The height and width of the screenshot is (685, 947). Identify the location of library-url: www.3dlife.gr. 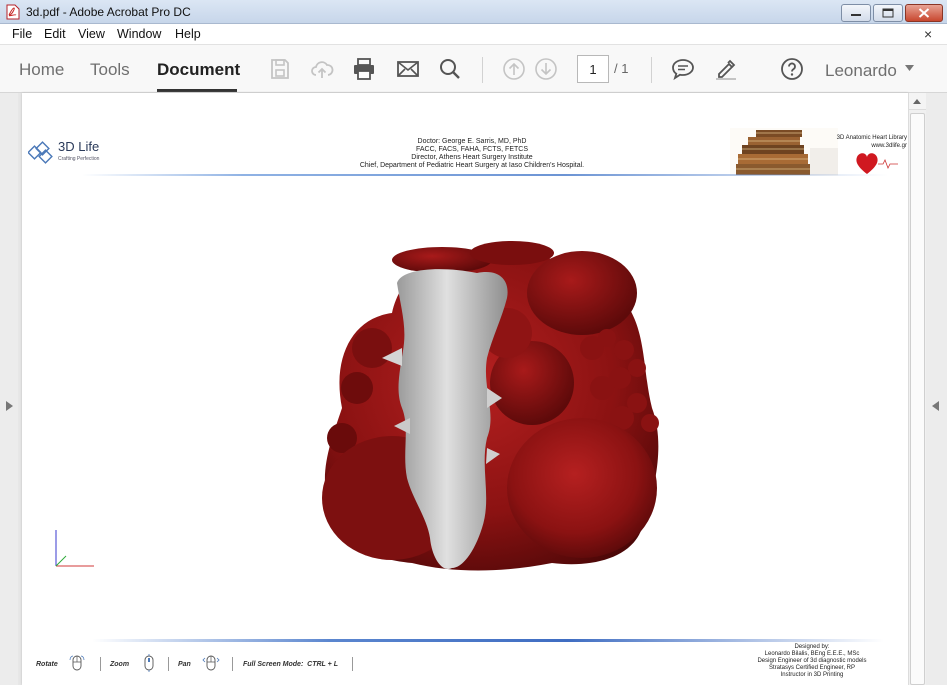
(889, 146).